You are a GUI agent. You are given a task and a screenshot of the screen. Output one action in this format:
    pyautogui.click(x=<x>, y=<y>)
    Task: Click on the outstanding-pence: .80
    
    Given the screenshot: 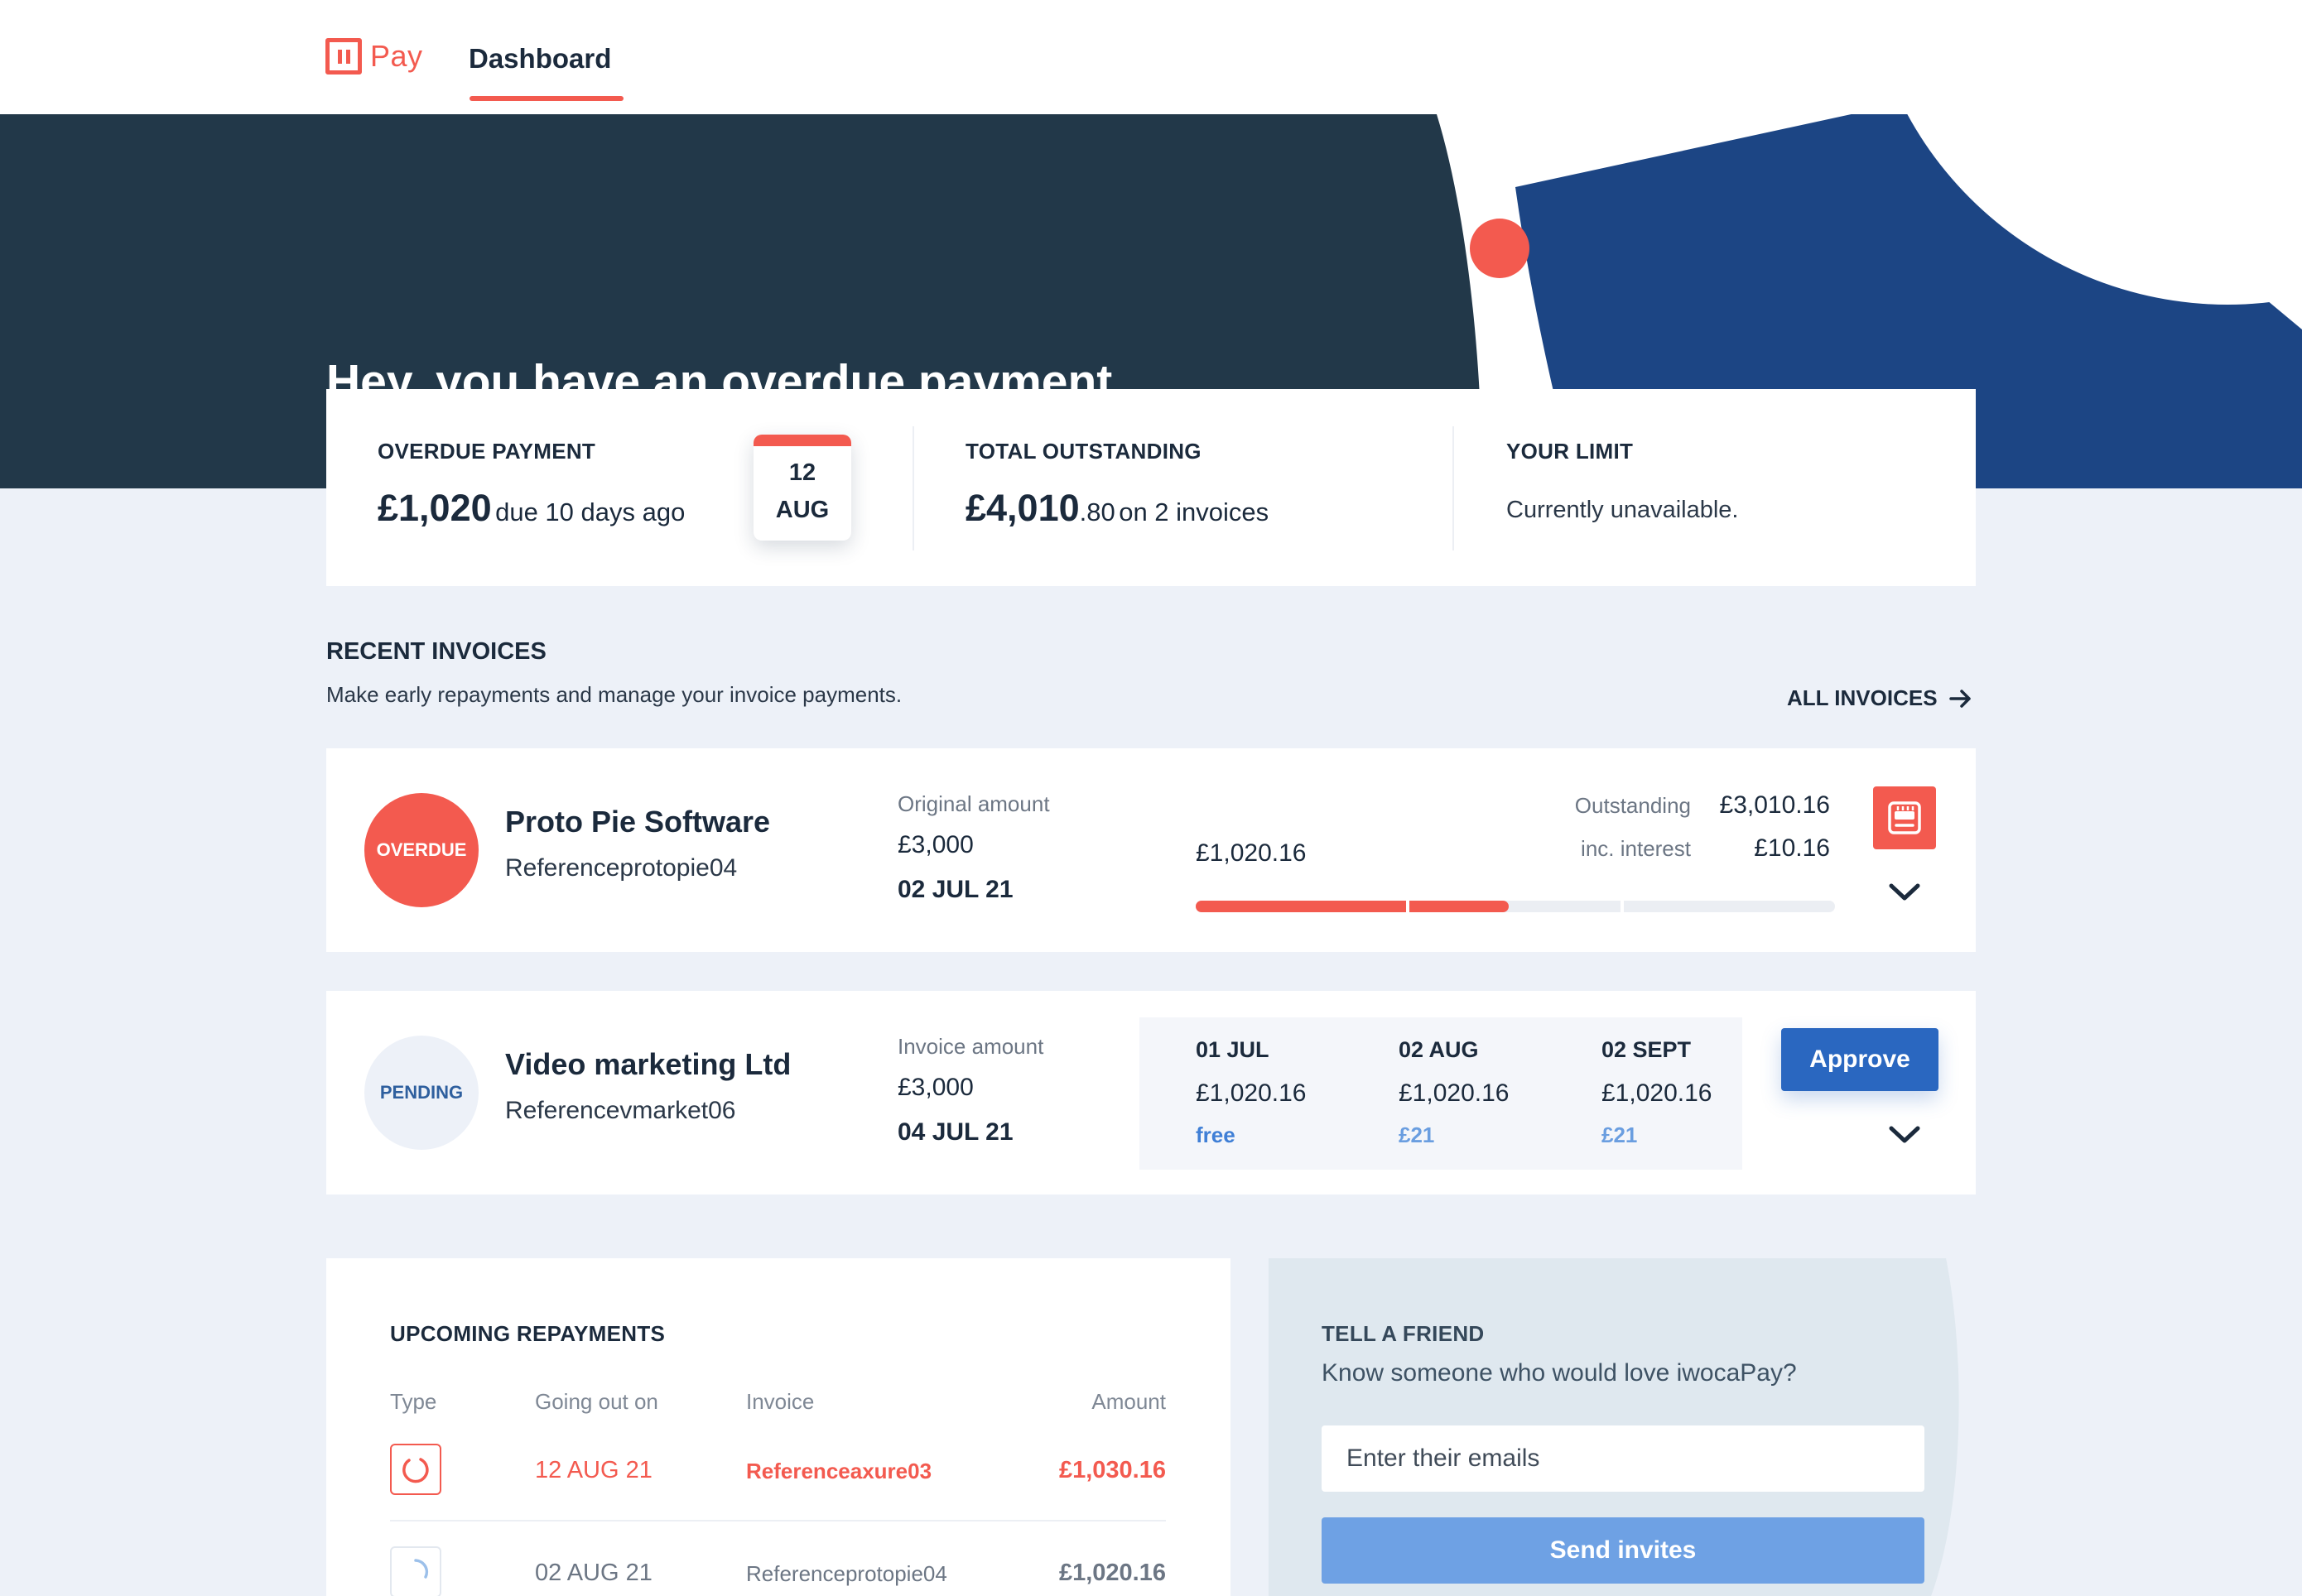 What is the action you would take?
    pyautogui.click(x=1097, y=512)
    